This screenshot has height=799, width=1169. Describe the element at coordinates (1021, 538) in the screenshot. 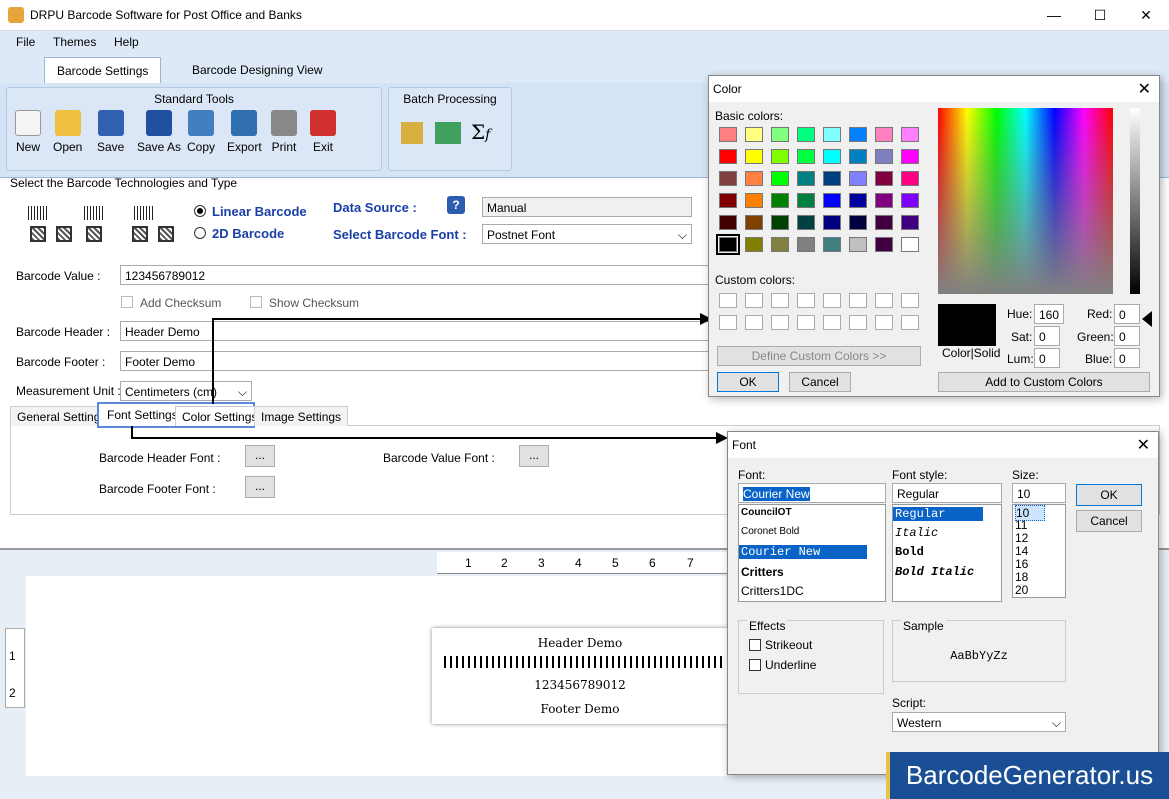

I see `list-item: 12` at that location.